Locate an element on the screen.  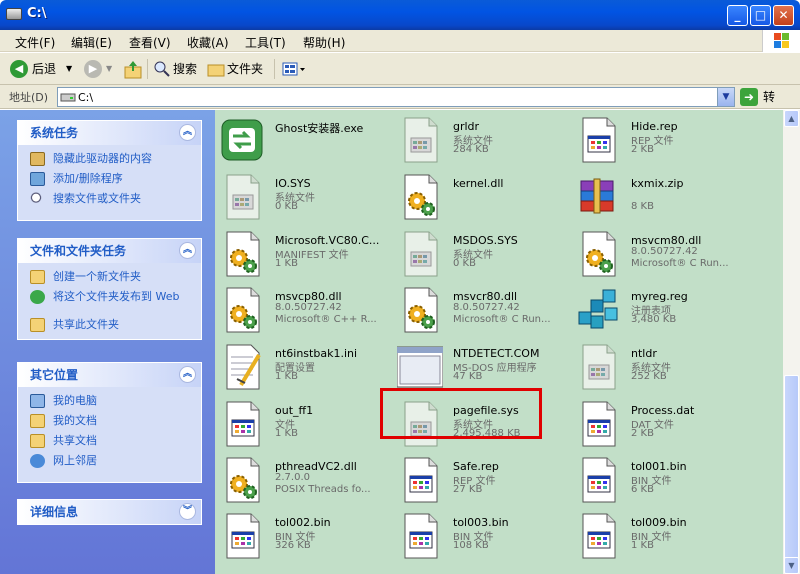
details-panel: 详细信息 ︾ is located at coordinates (109, 512).